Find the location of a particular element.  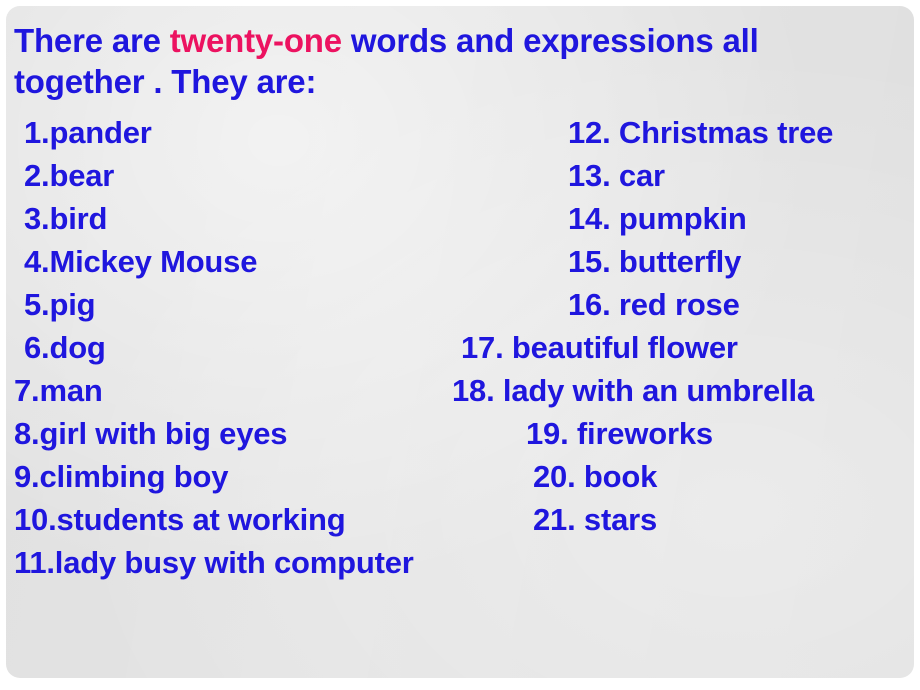

list-row: 4.Mickey Mouse 15. butterfly is located at coordinates (460, 261).